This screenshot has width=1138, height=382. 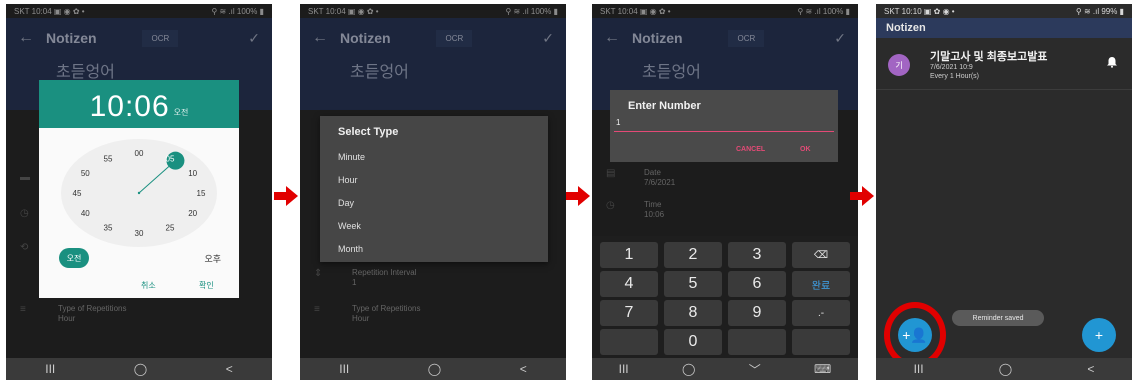 What do you see at coordinates (349, 226) in the screenshot?
I see `option-week: Week` at bounding box center [349, 226].